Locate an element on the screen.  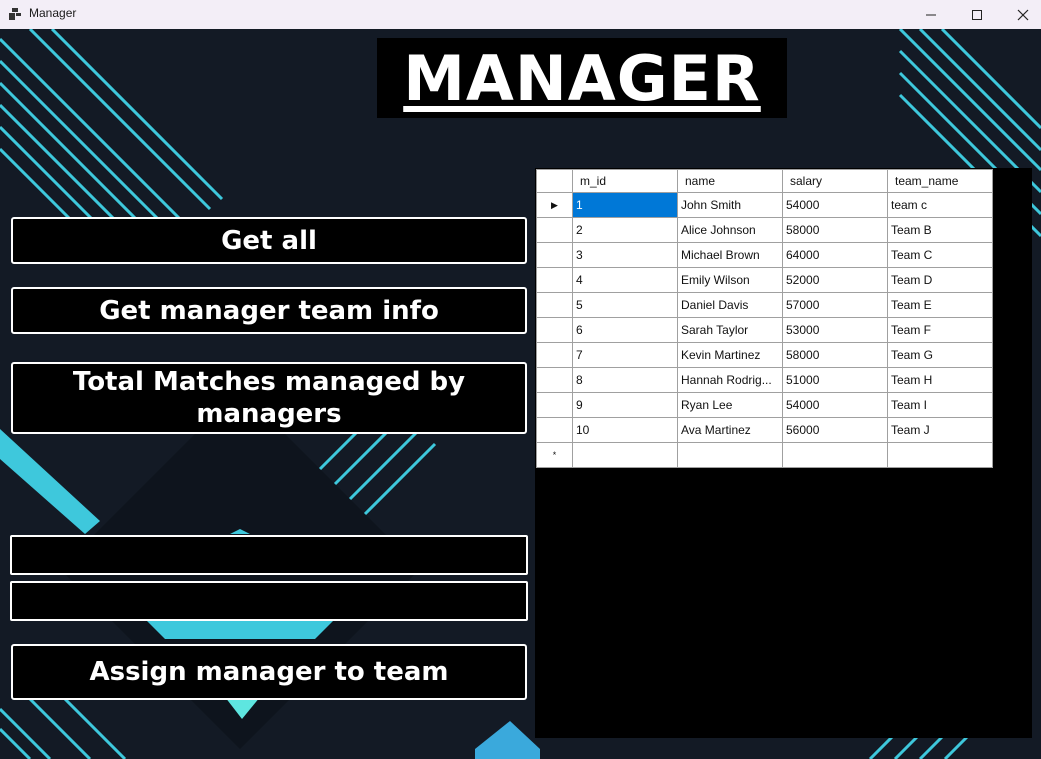
close-button is located at coordinates (1020, 14).